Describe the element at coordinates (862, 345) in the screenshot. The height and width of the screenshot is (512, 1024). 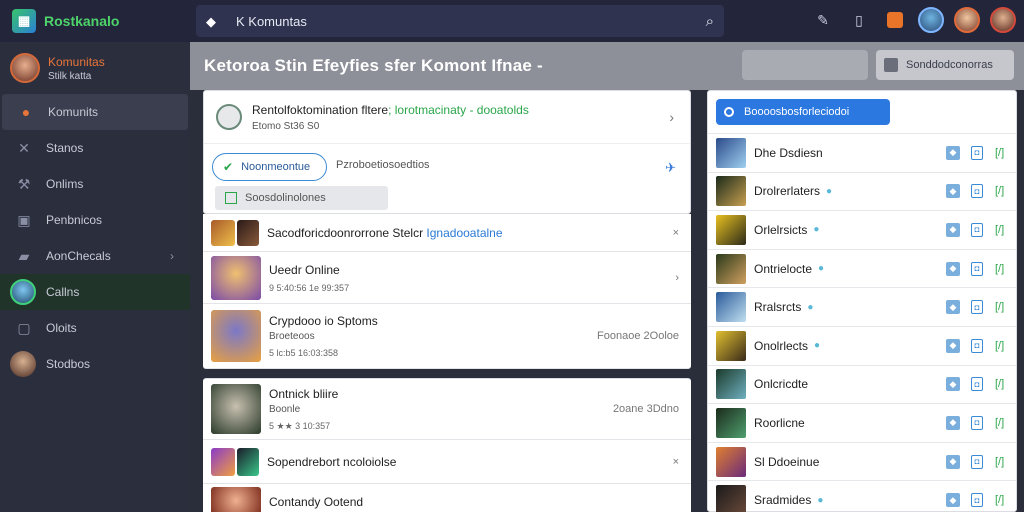
I see `friend-row: Onolrlects ● ◆ ◘ [/]` at that location.